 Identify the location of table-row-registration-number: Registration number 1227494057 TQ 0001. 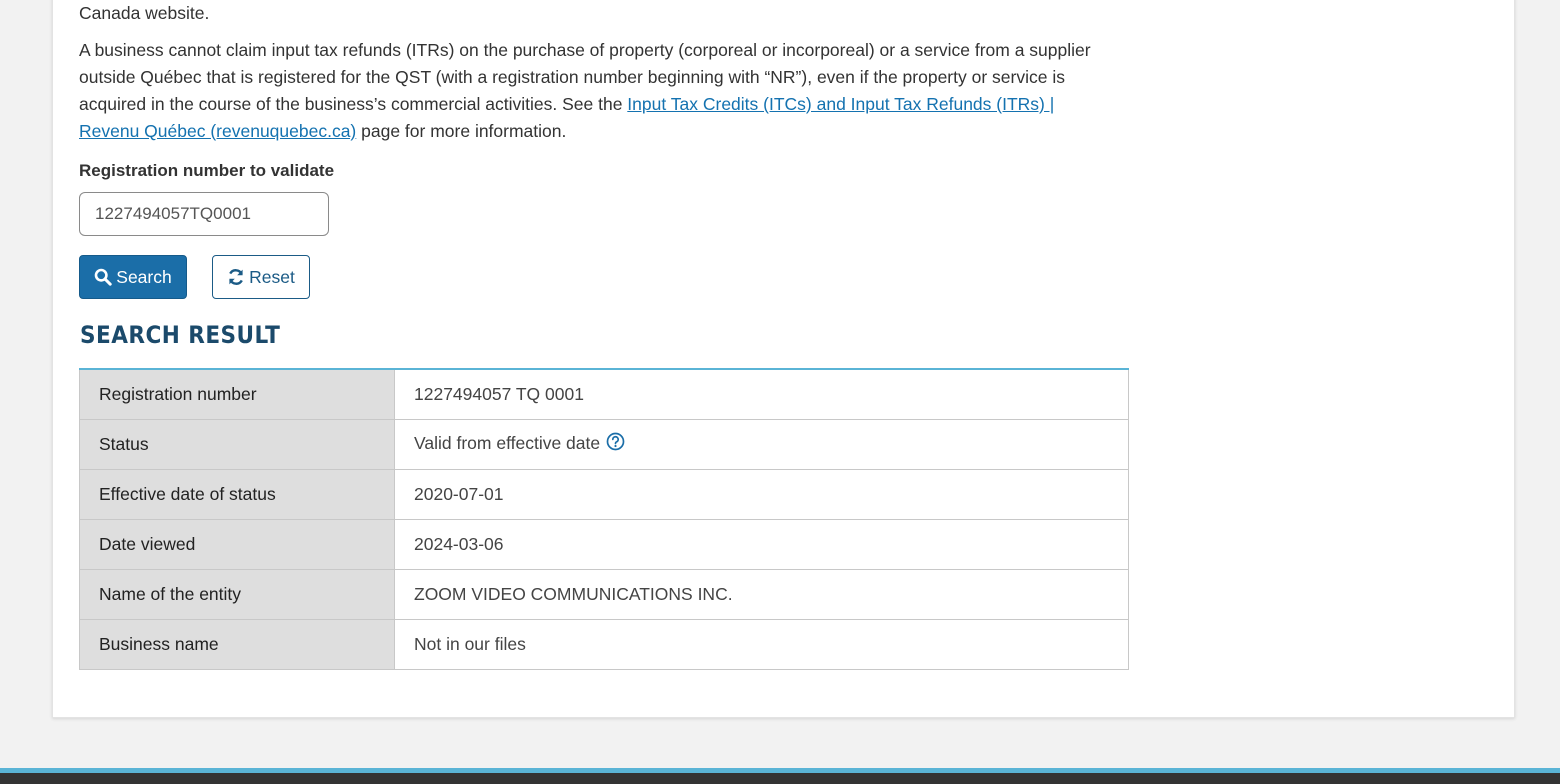
(604, 394).